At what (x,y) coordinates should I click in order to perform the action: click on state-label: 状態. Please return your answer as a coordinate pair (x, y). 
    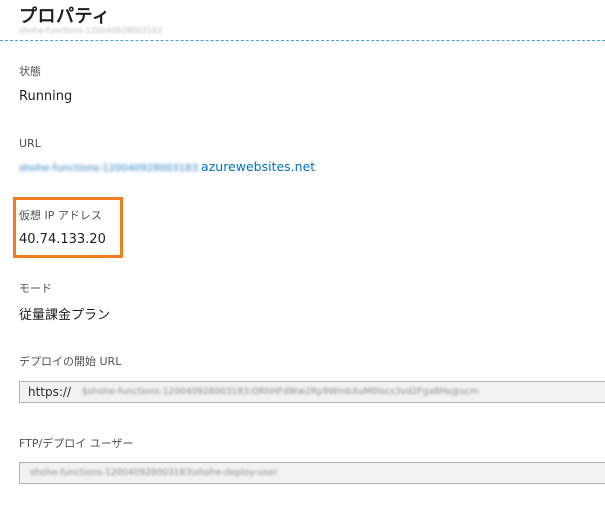
    Looking at the image, I should click on (30, 71).